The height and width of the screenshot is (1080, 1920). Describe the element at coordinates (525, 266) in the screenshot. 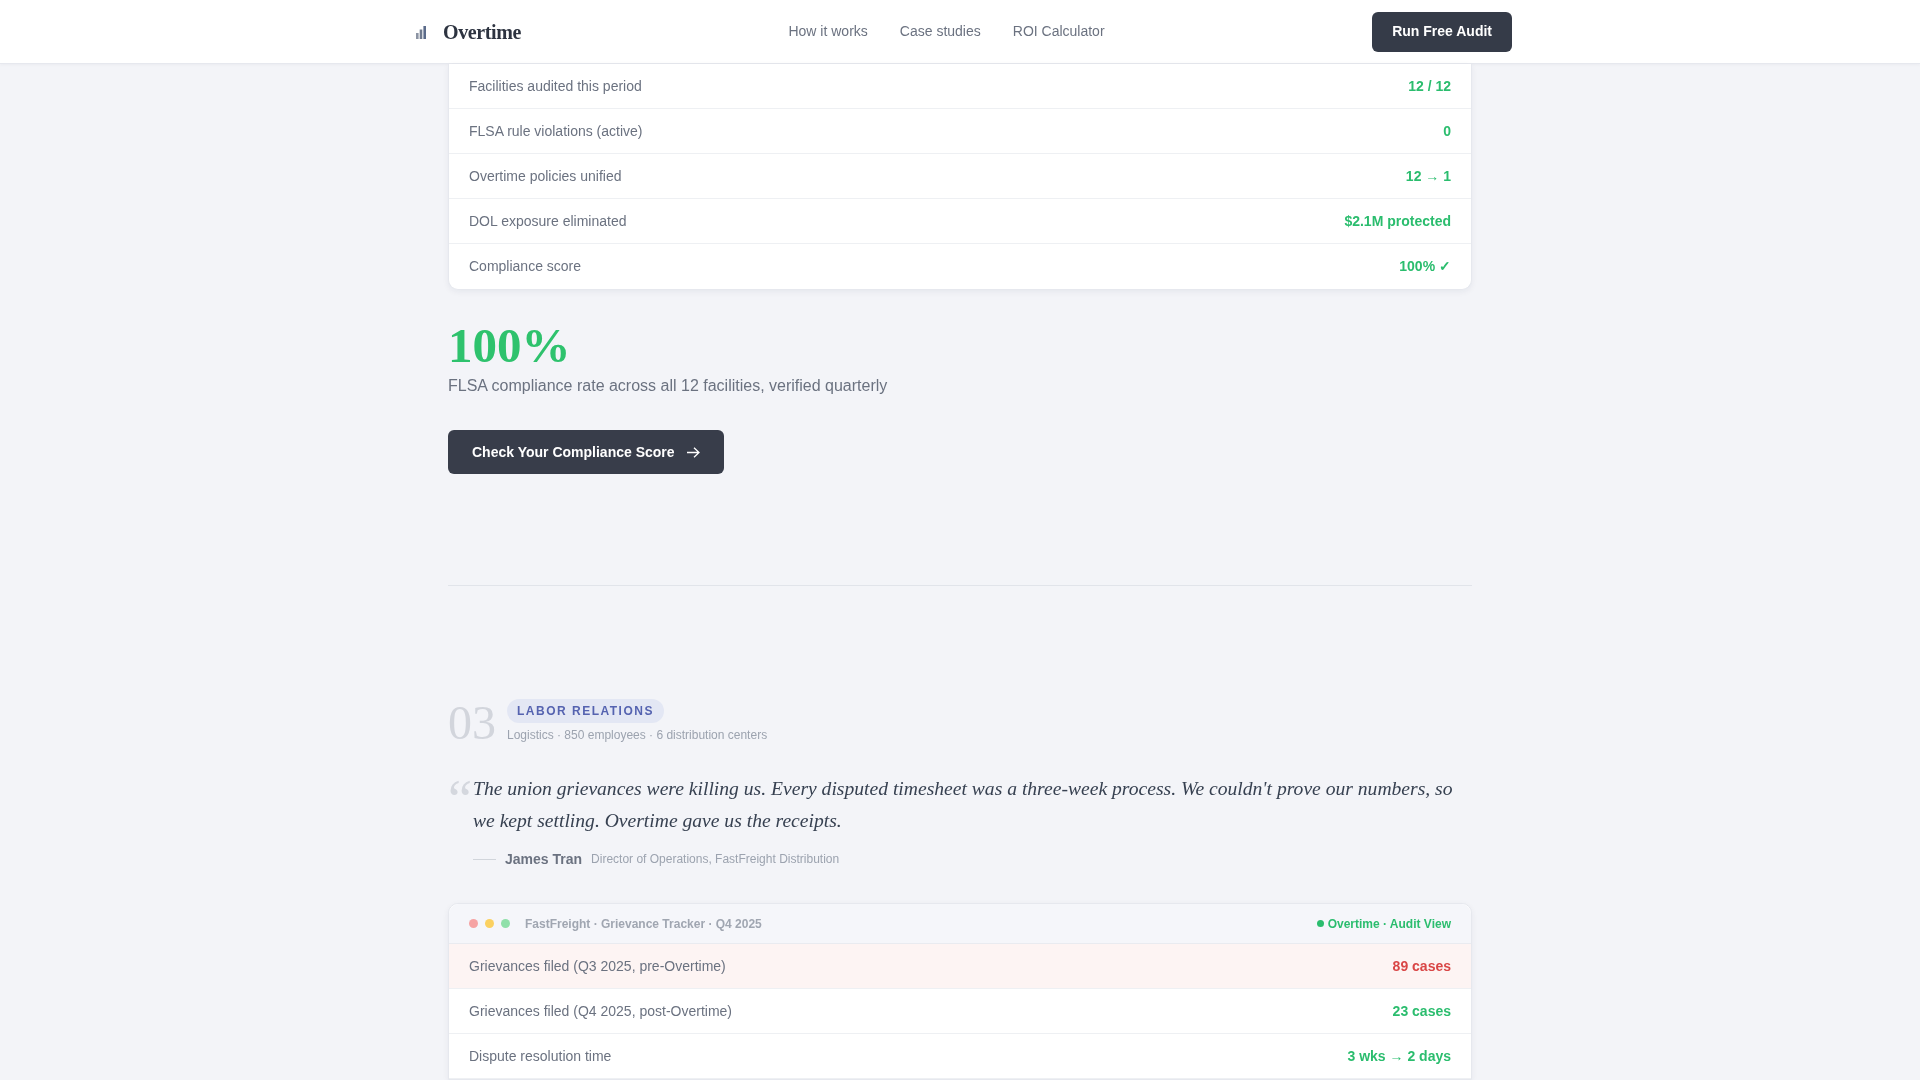

I see `metric-label: Compliance score` at that location.